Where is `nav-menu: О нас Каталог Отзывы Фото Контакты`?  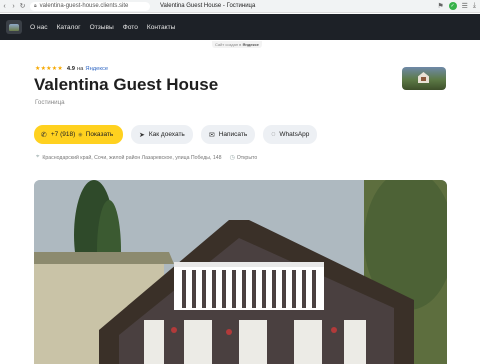 nav-menu: О нас Каталог Отзывы Фото Контакты is located at coordinates (102, 27).